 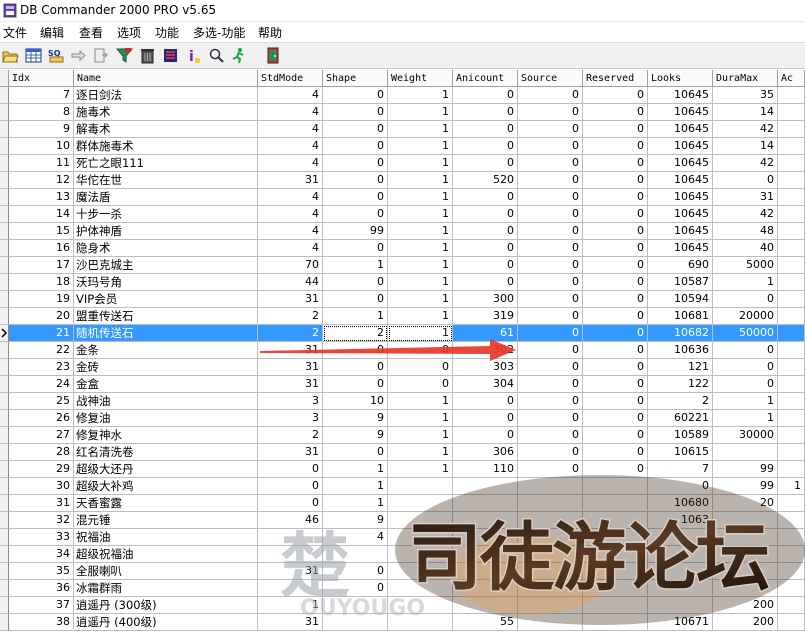 What do you see at coordinates (166, 418) in the screenshot?
I see `cell-name: 修复油` at bounding box center [166, 418].